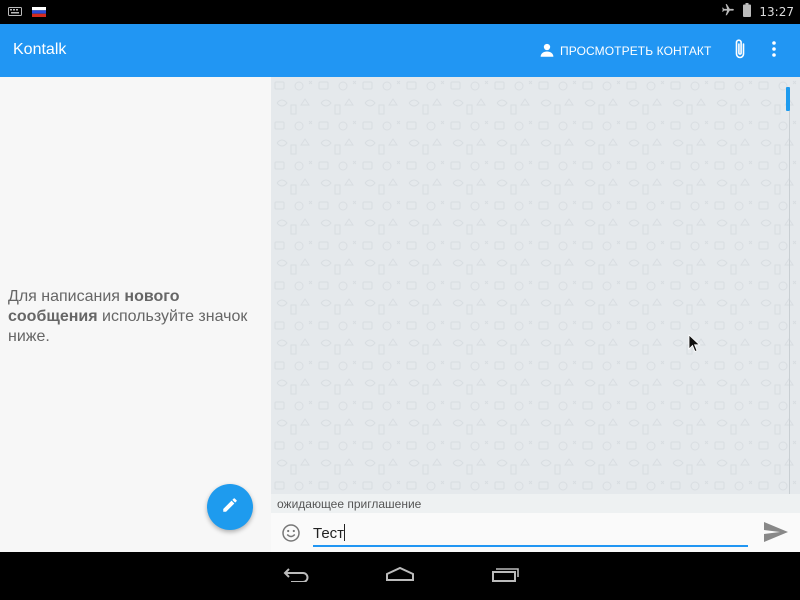  I want to click on status-bar: 13:27, so click(400, 12).